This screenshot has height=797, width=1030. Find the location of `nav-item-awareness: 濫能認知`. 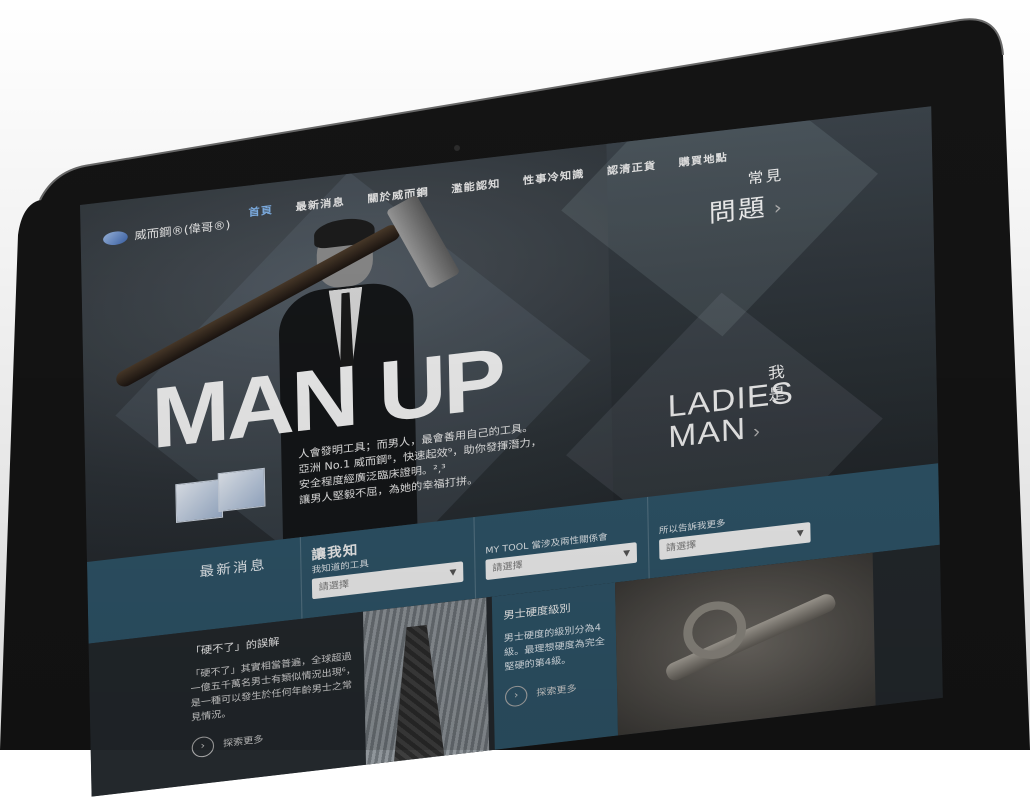

nav-item-awareness: 濫能認知 is located at coordinates (476, 185).